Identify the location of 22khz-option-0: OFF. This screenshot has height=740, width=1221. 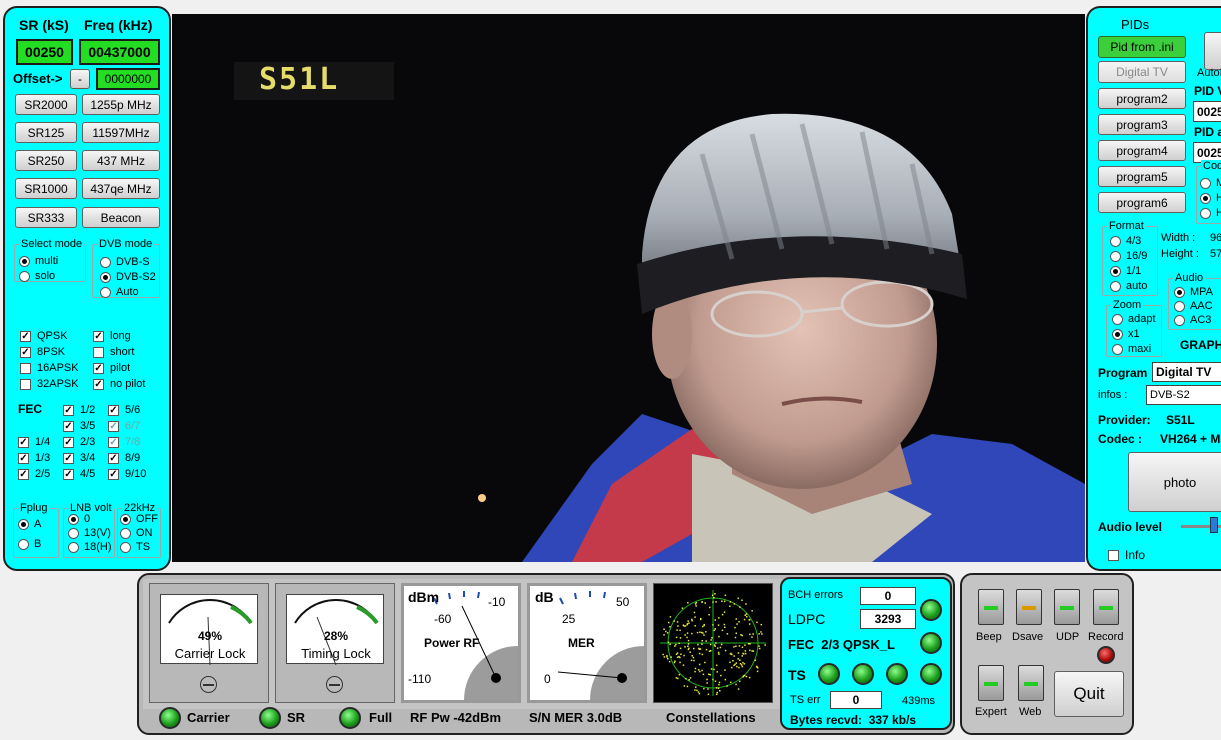
(139, 519).